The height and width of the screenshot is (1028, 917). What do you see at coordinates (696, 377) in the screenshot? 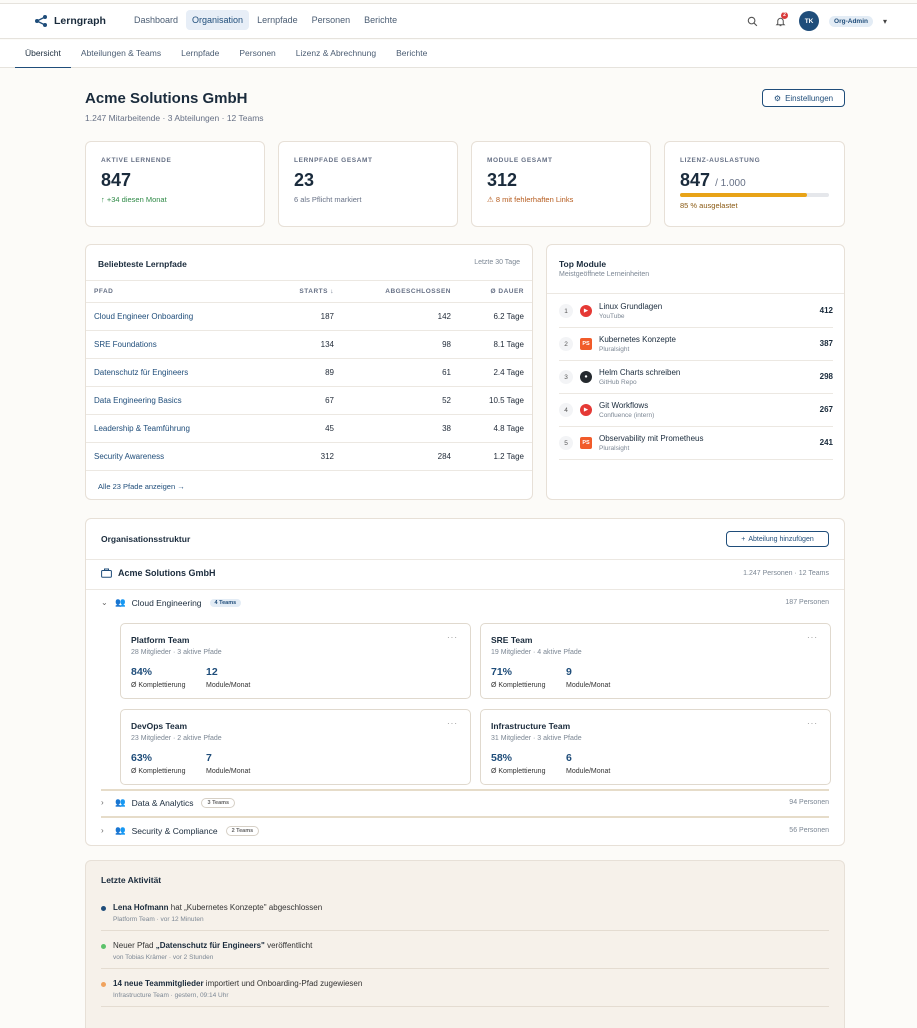
I see `module-item: 3 ● Helm Charts schreiben GitHub Repo 298` at bounding box center [696, 377].